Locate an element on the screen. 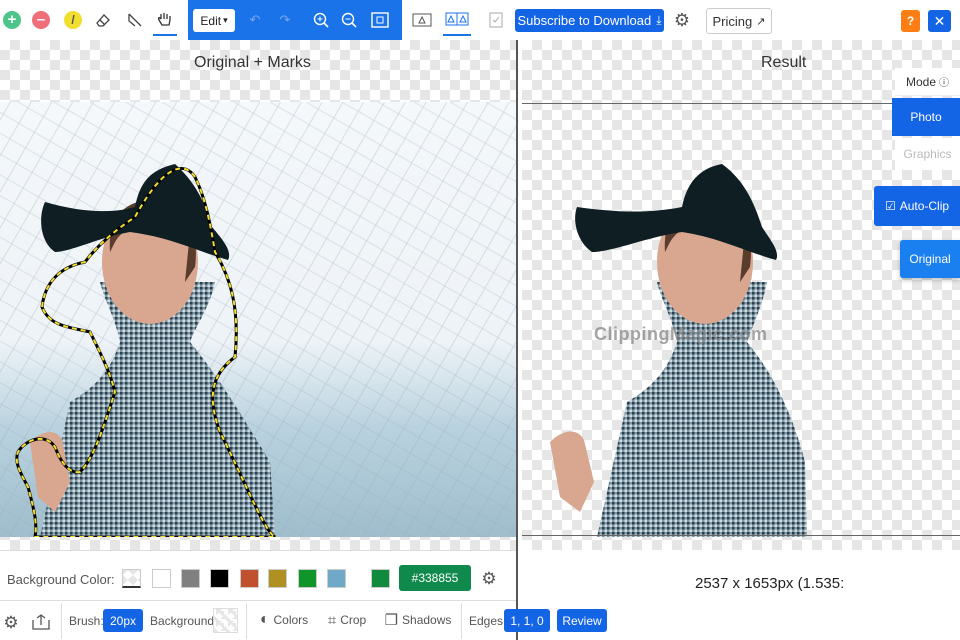 The height and width of the screenshot is (640, 960). bg-settings-button: ⚙ is located at coordinates (489, 579).